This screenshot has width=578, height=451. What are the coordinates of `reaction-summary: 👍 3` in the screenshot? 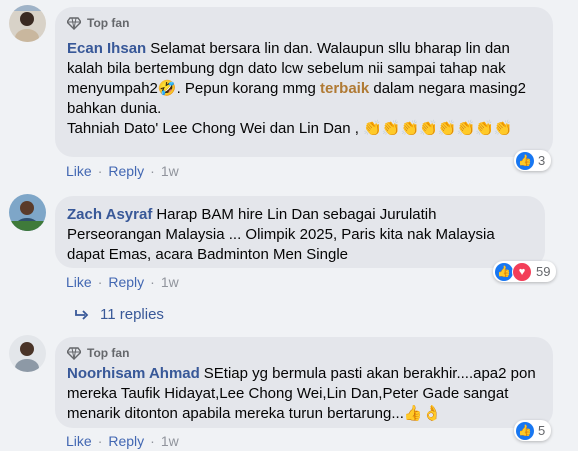 It's located at (533, 160).